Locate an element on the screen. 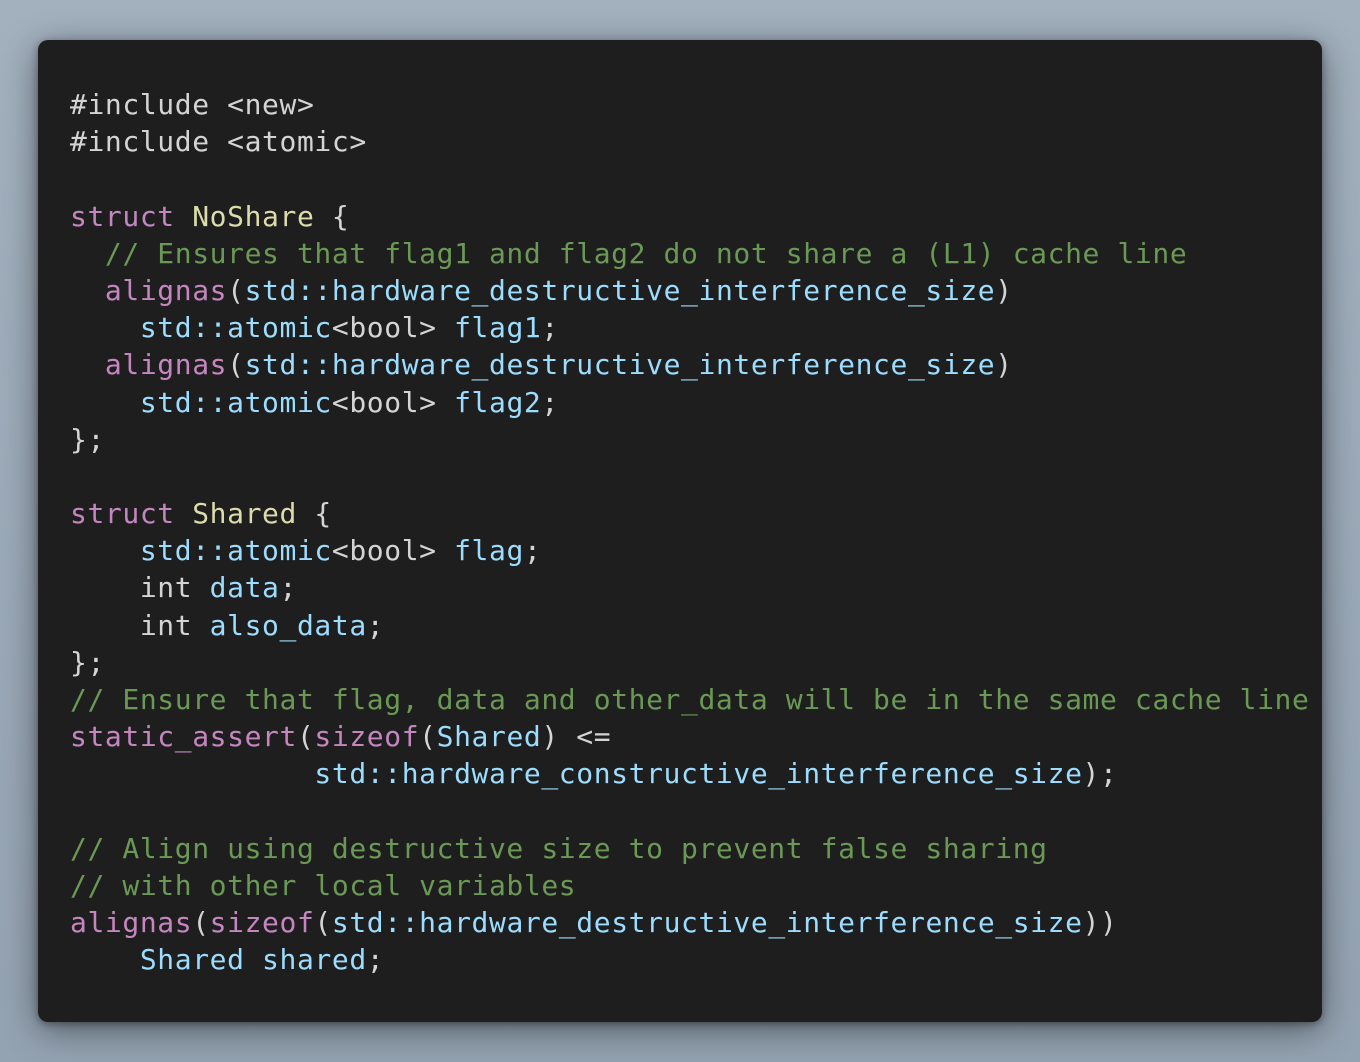 This screenshot has height=1062, width=1360. code-line: std::atomic<bool> flag; is located at coordinates (696, 550).